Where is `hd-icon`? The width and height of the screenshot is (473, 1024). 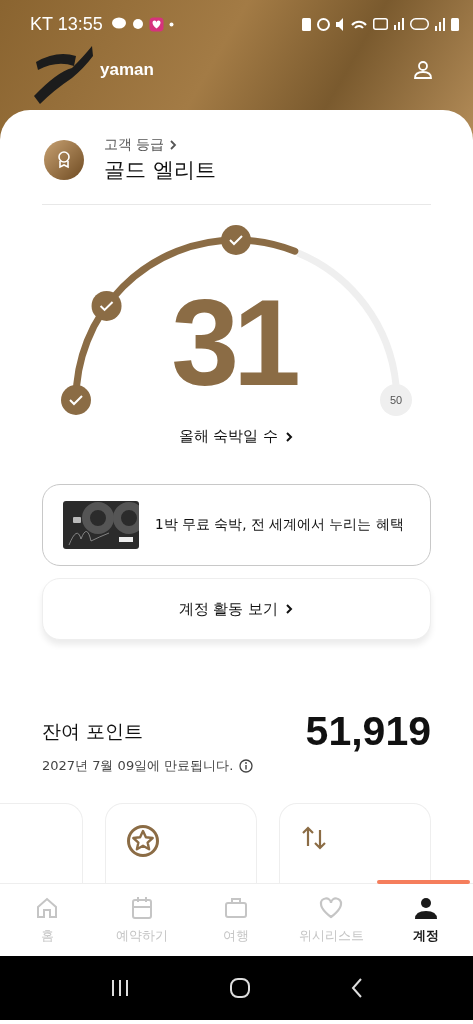 hd-icon is located at coordinates (419, 24).